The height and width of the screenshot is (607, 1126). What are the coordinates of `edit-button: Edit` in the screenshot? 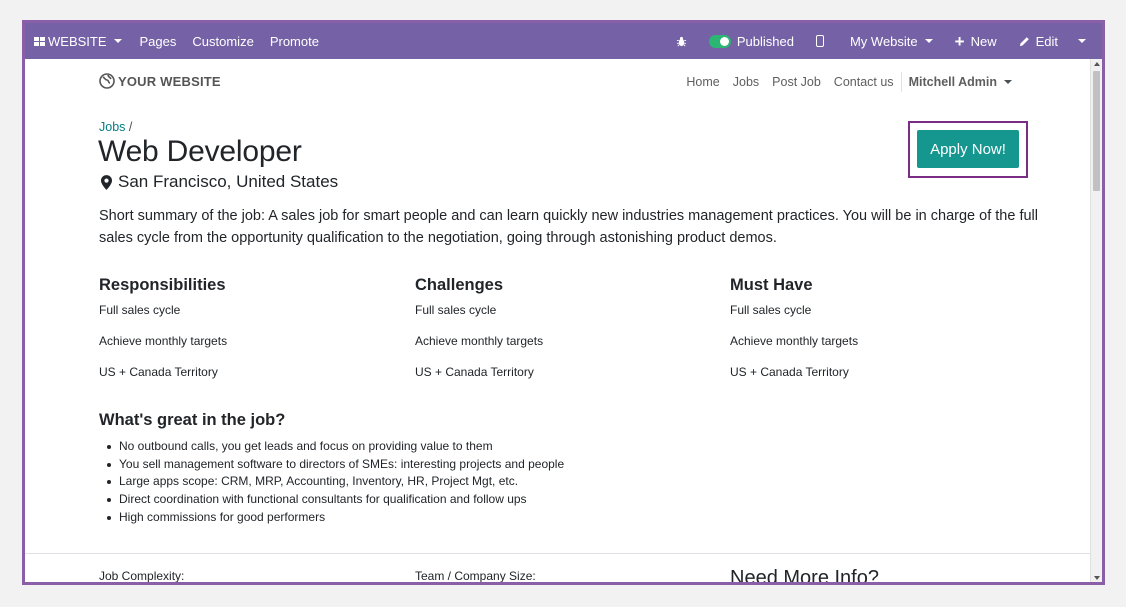 It's located at (1041, 41).